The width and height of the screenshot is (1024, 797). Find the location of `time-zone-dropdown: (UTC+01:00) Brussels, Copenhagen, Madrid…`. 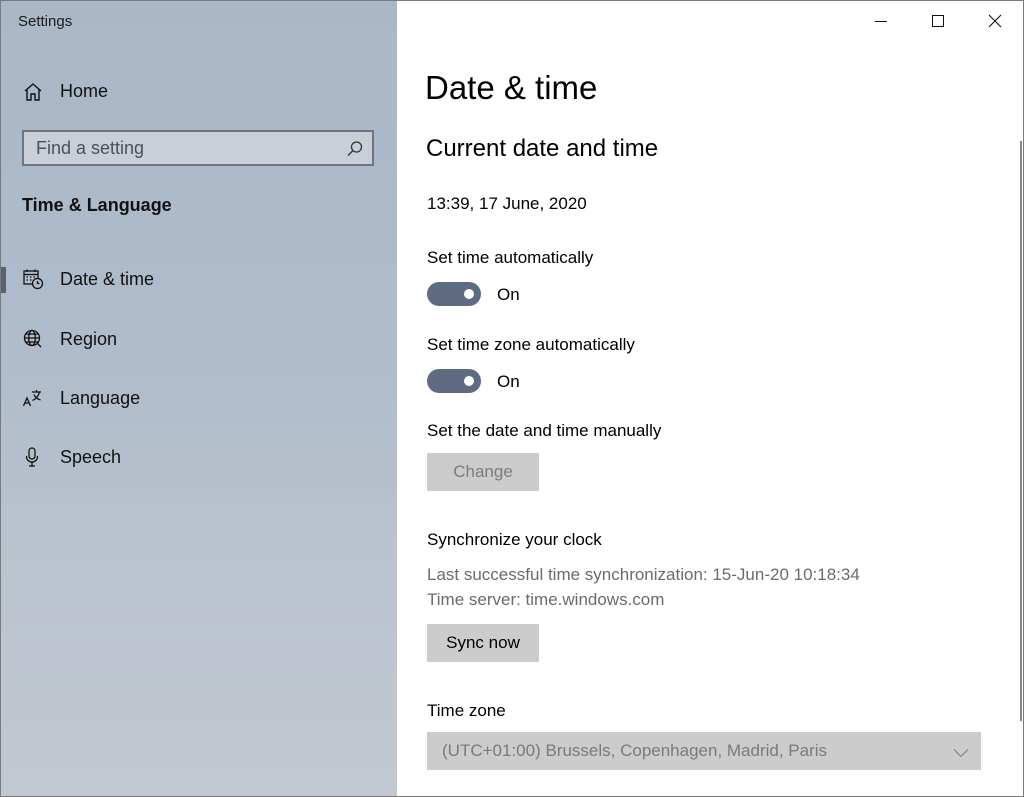

time-zone-dropdown: (UTC+01:00) Brussels, Copenhagen, Madrid… is located at coordinates (704, 751).